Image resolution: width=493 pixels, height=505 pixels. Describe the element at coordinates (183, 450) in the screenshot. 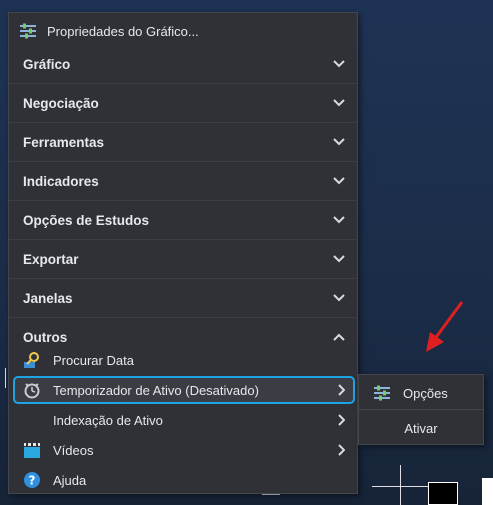

I see `item-videos: Vídeos` at that location.